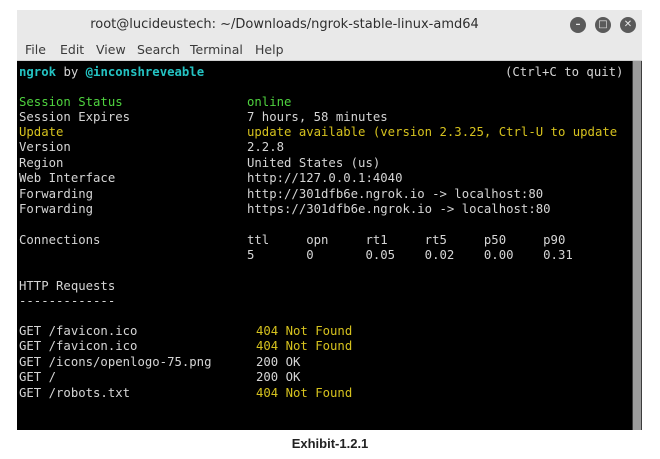 The height and width of the screenshot is (459, 660). What do you see at coordinates (269, 49) in the screenshot?
I see `menu-help: Help` at bounding box center [269, 49].